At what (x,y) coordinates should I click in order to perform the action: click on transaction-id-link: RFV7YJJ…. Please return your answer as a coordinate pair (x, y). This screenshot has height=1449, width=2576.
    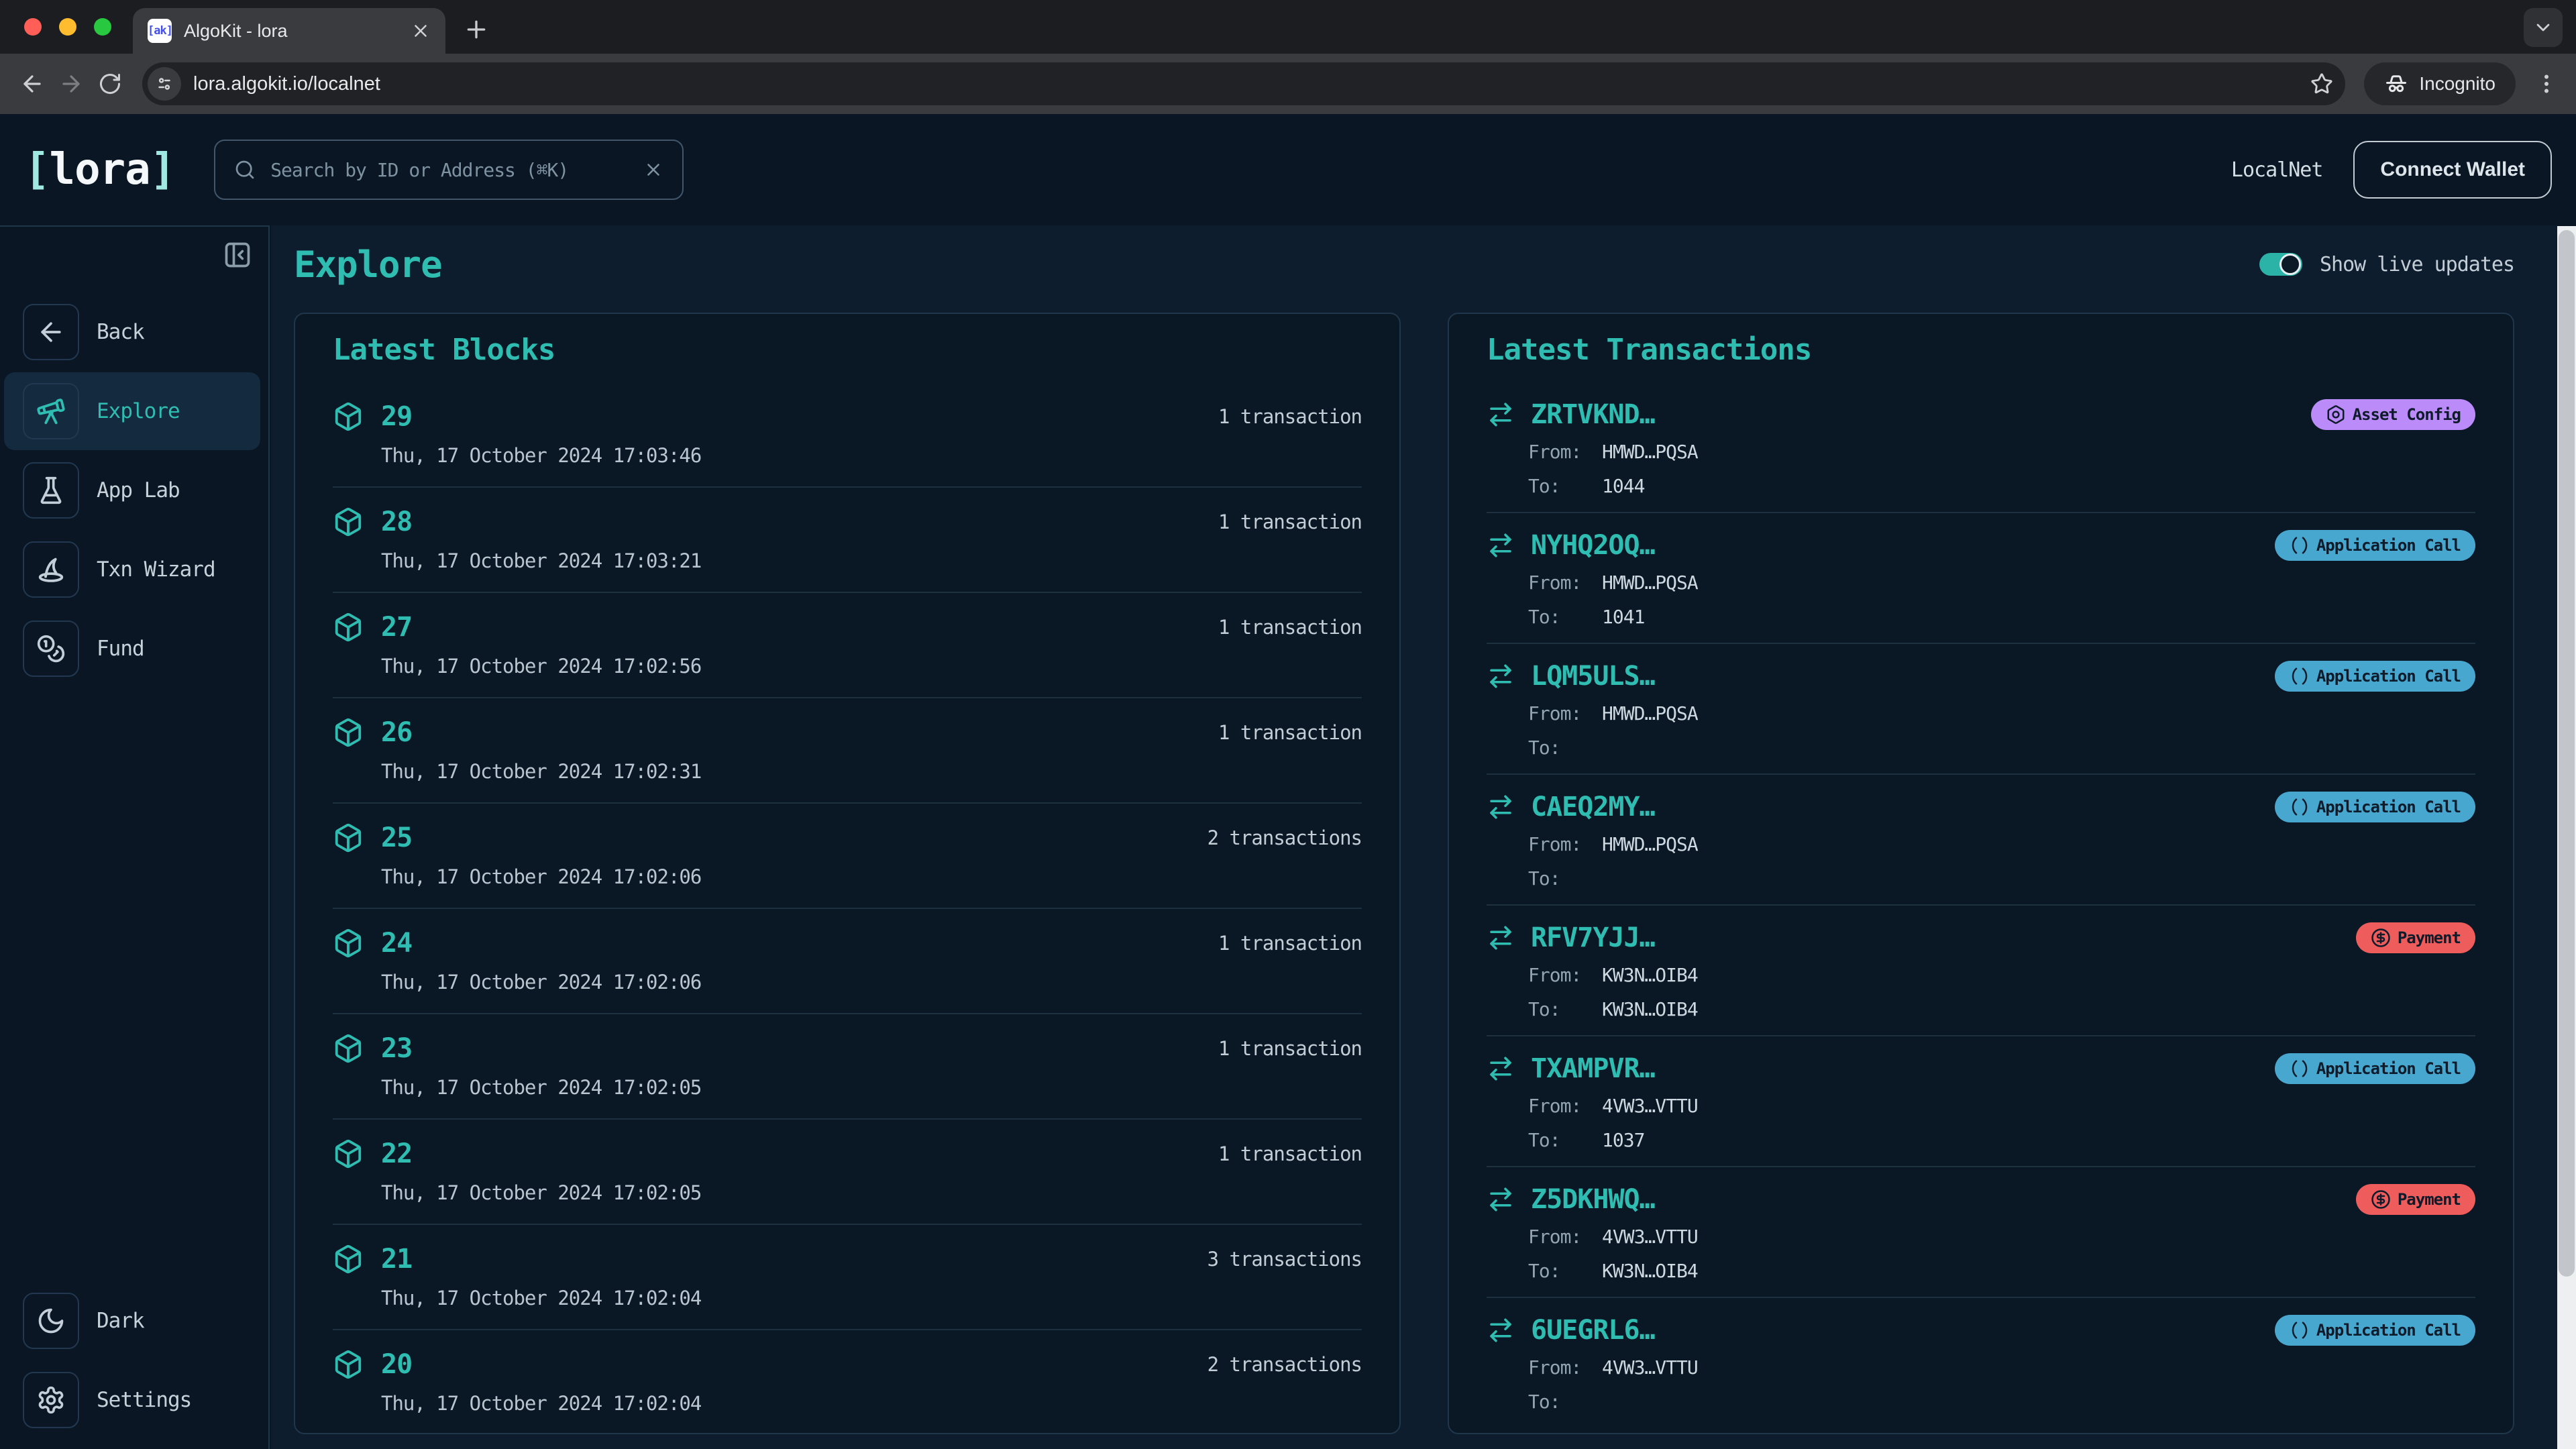
    Looking at the image, I should click on (1593, 937).